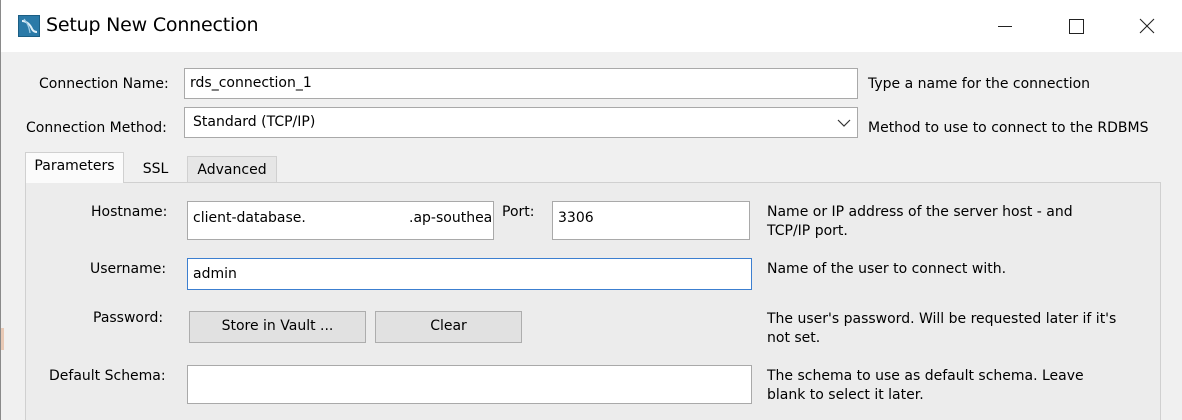 The image size is (1182, 420). Describe the element at coordinates (794, 338) in the screenshot. I see `password-hint-line2: not set.` at that location.